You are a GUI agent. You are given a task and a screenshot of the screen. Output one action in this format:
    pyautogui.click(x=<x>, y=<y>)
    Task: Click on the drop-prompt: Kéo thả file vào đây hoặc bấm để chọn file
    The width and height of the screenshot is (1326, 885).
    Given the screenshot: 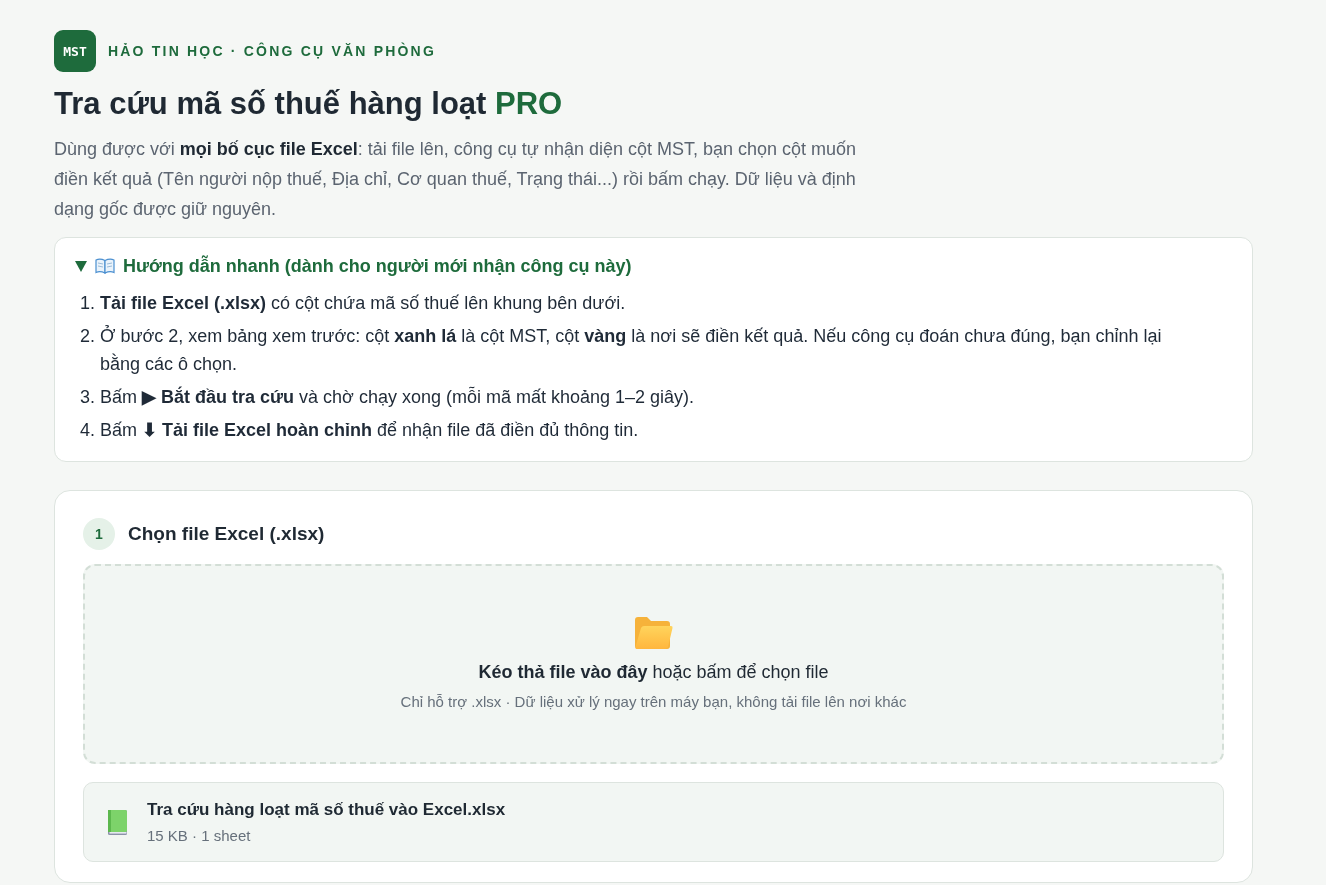 What is the action you would take?
    pyautogui.click(x=653, y=672)
    